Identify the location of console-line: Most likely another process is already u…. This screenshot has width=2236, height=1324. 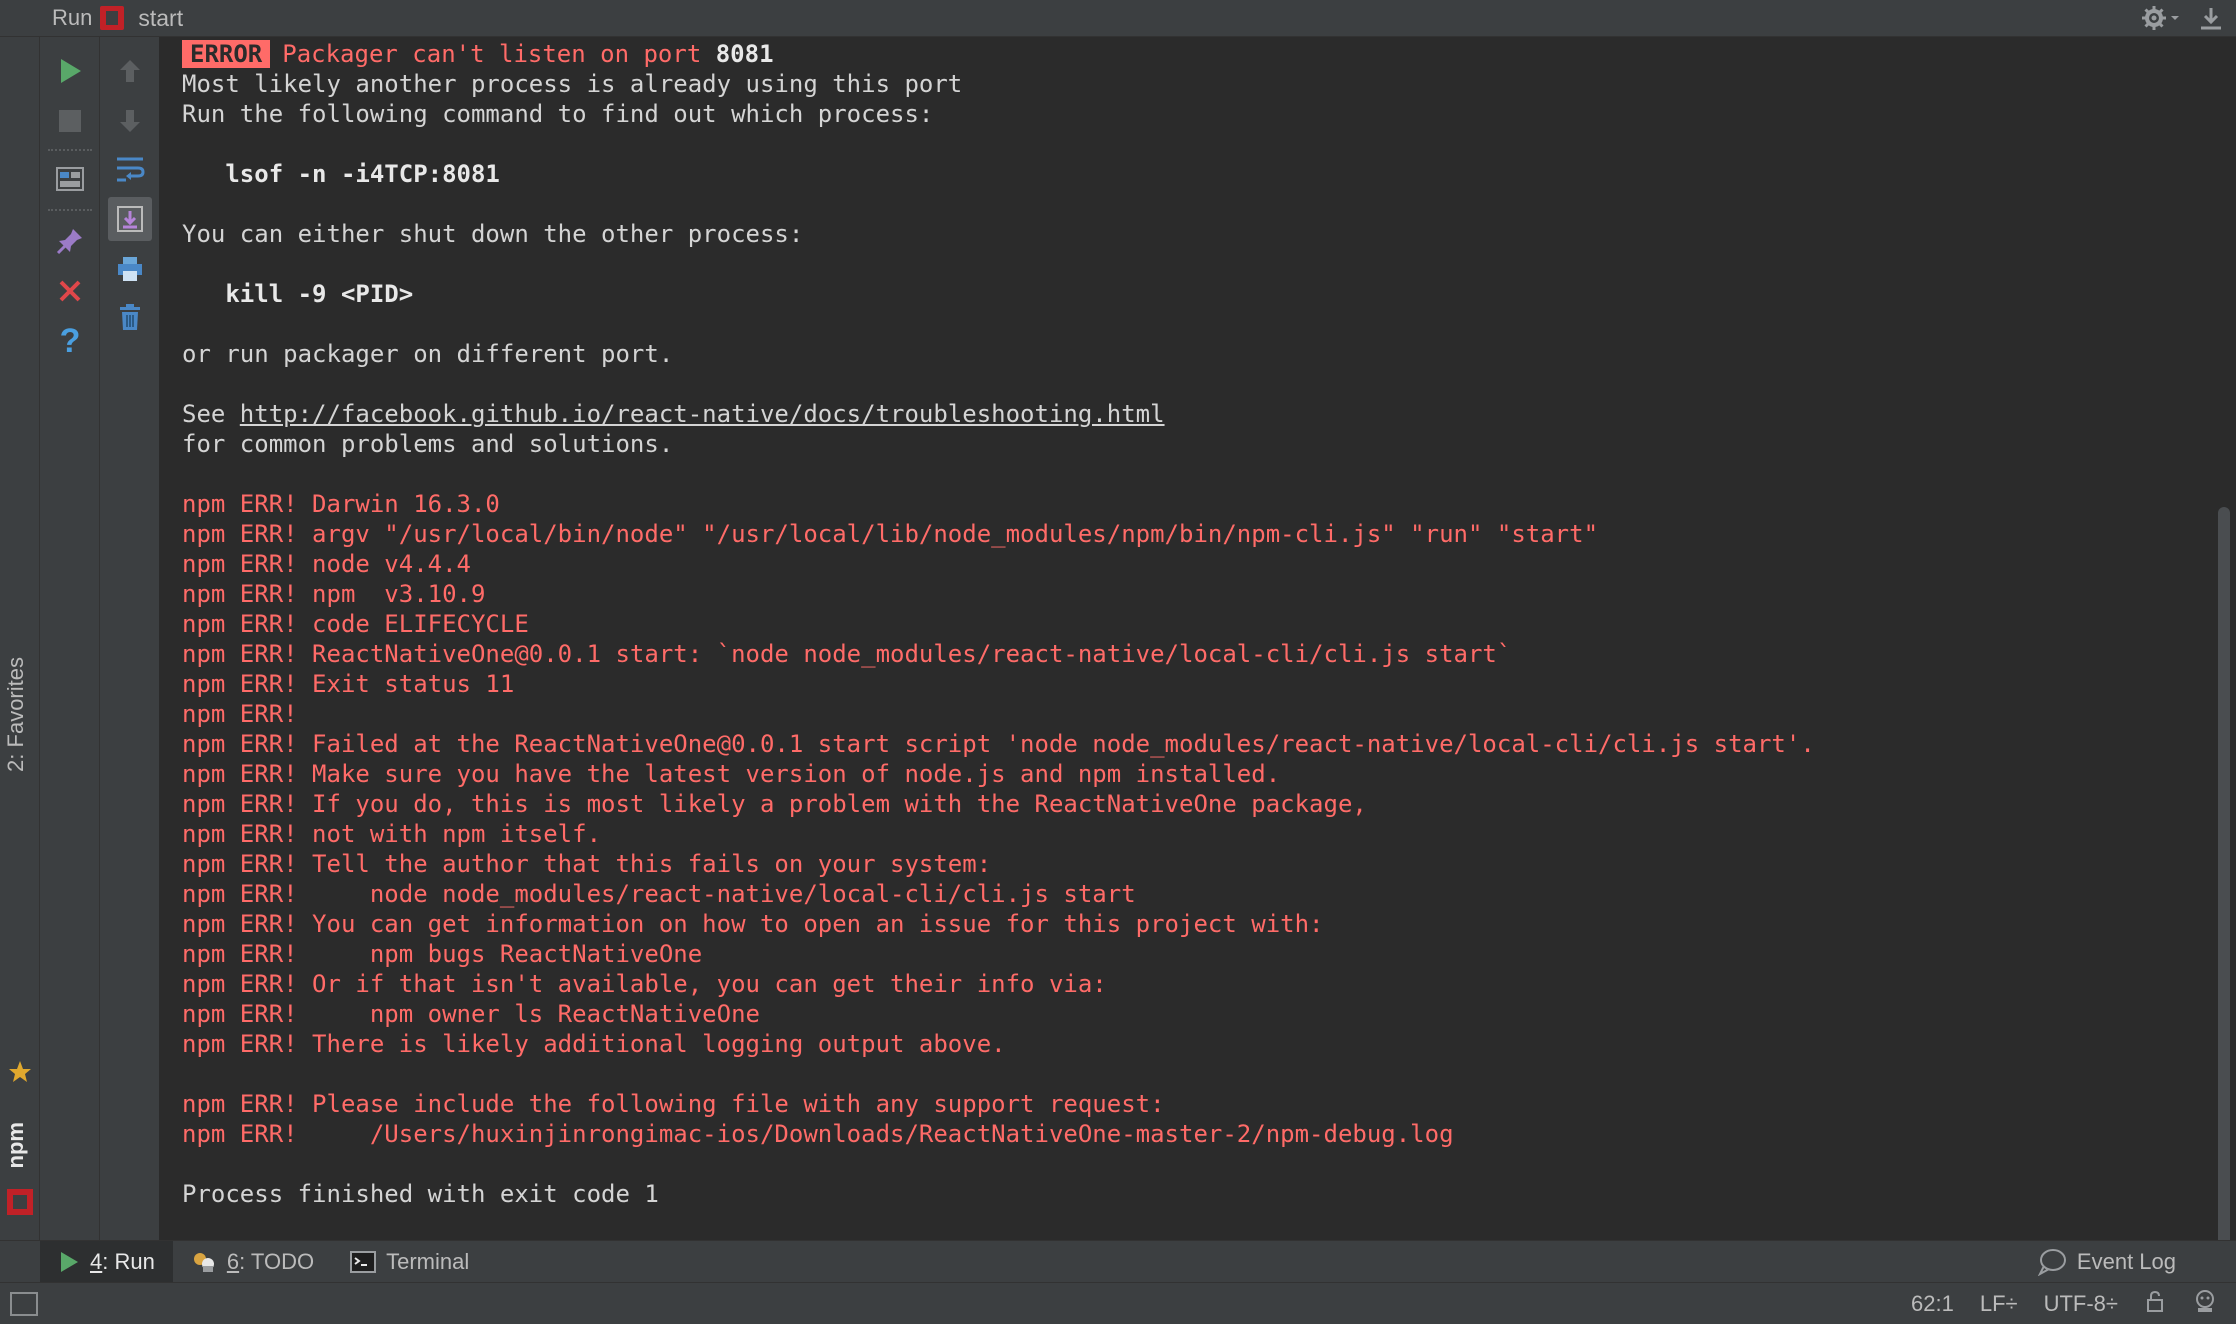
(572, 84).